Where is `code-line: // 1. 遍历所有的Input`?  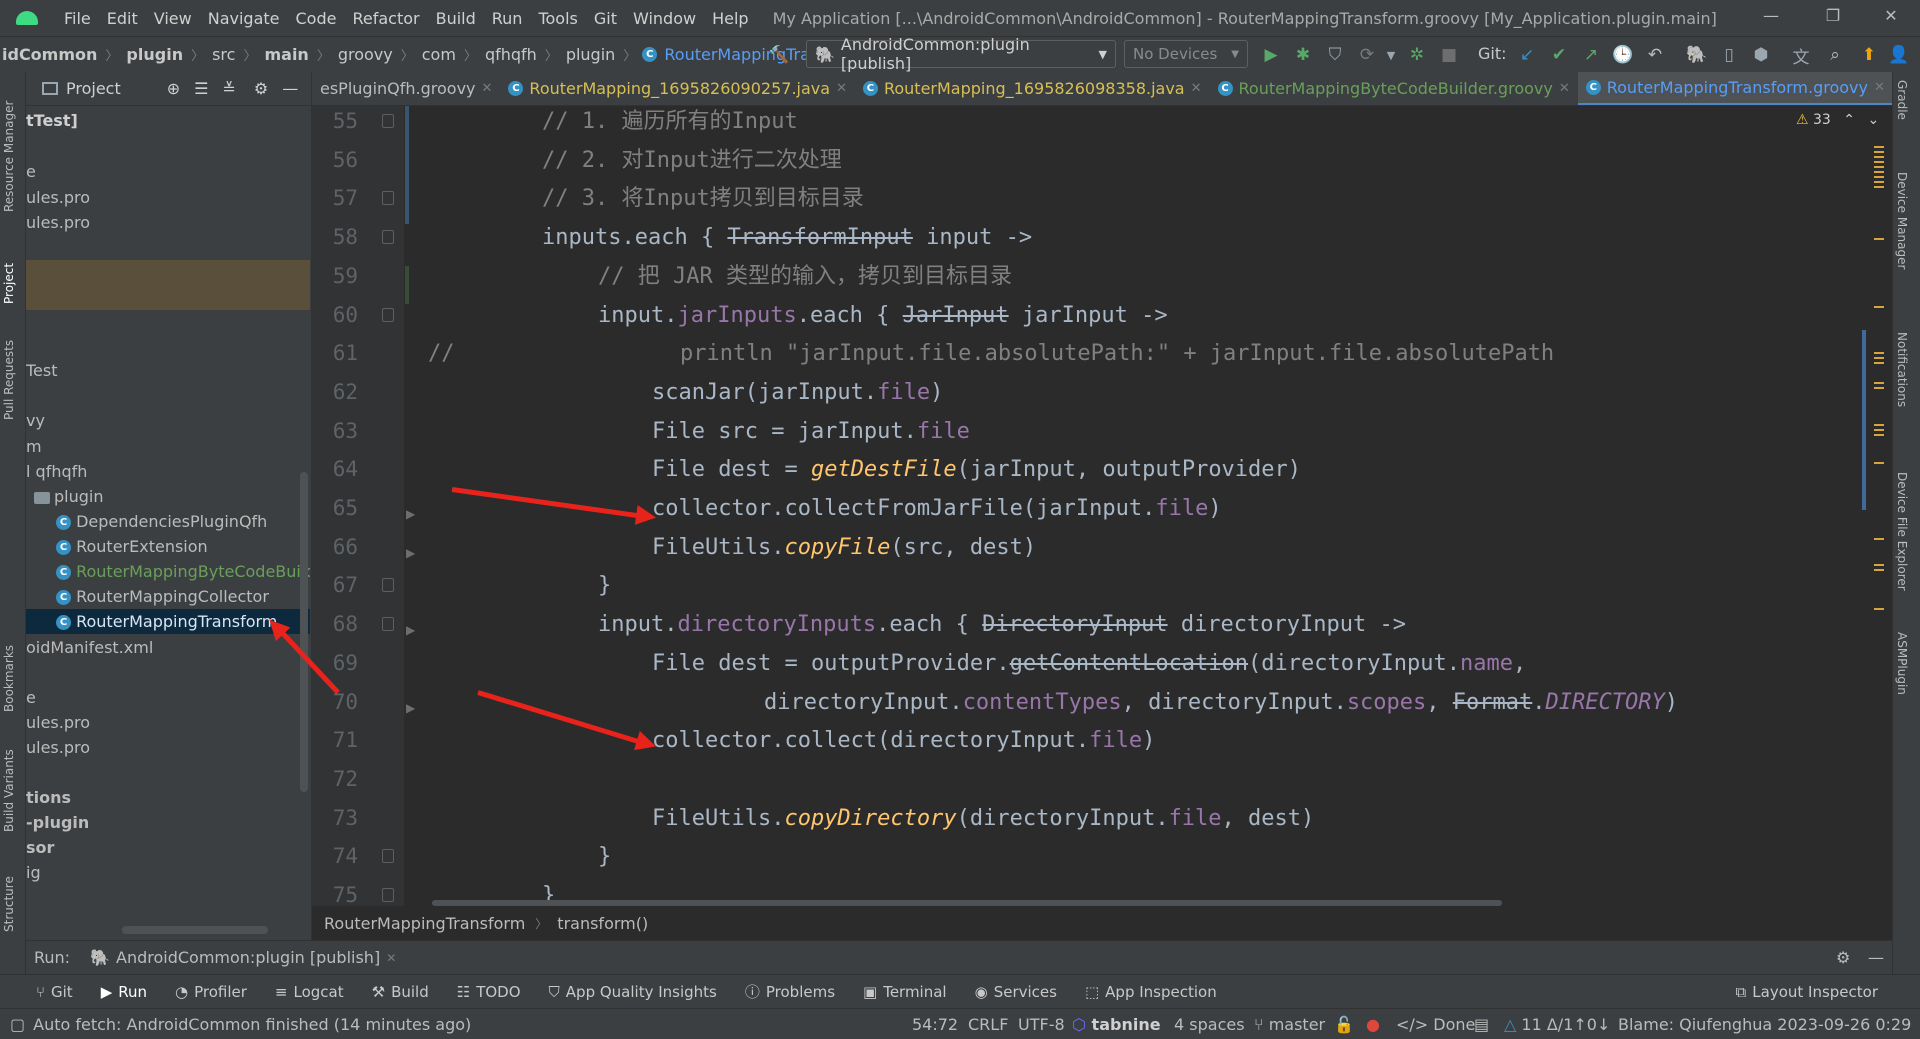
code-line: // 1. 遍历所有的Input is located at coordinates (670, 123).